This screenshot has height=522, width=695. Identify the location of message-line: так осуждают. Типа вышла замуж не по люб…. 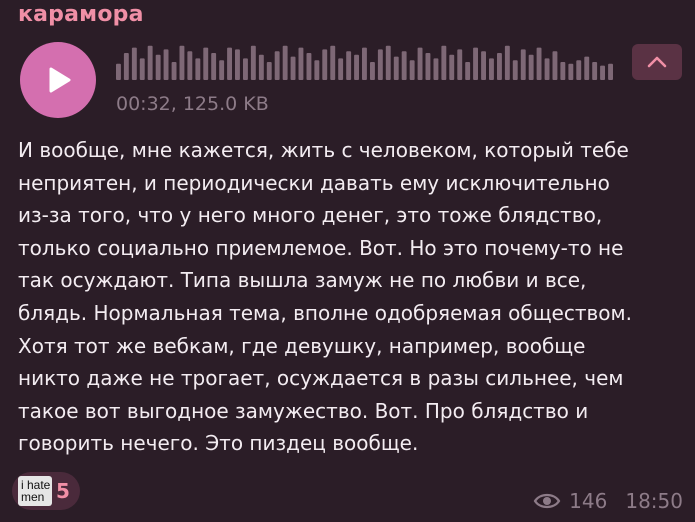
(302, 280).